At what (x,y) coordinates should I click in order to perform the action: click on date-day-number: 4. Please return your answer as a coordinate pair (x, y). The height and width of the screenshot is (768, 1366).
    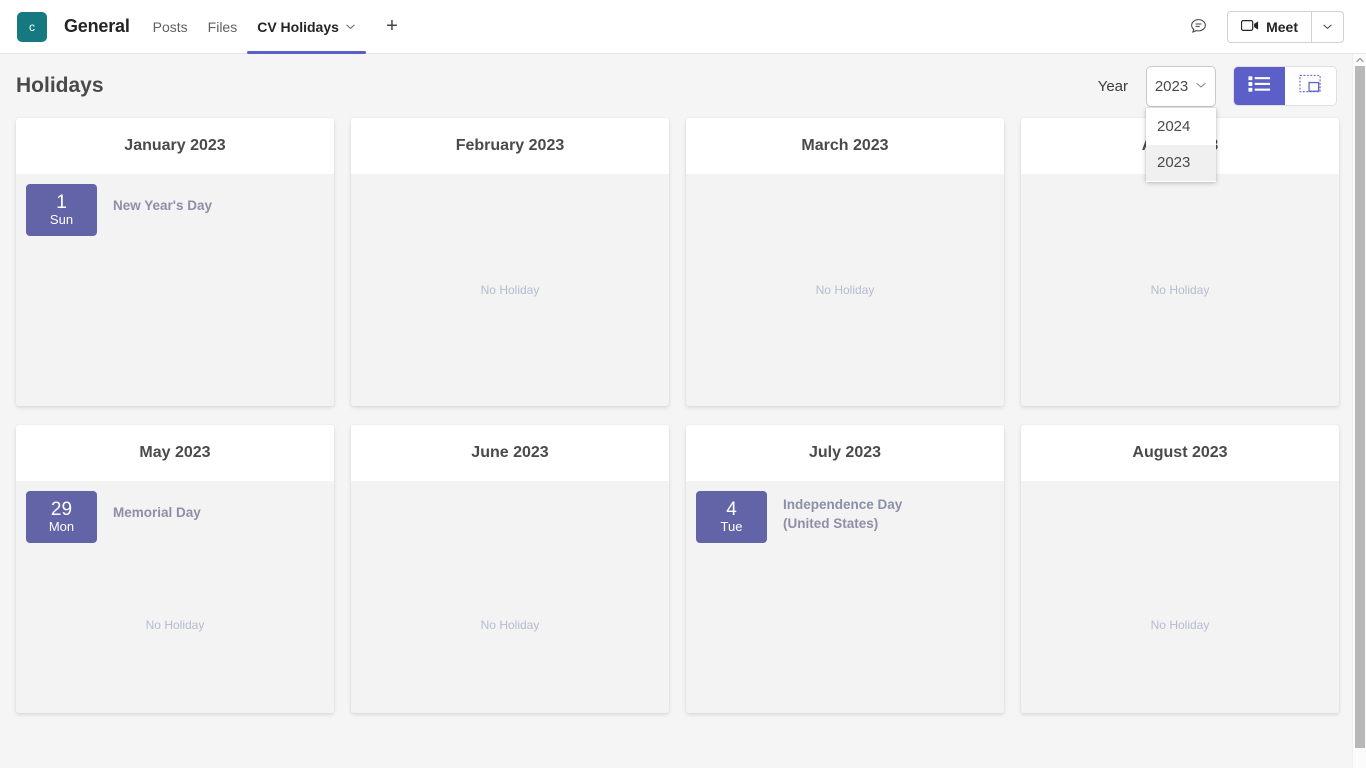
    Looking at the image, I should click on (731, 510).